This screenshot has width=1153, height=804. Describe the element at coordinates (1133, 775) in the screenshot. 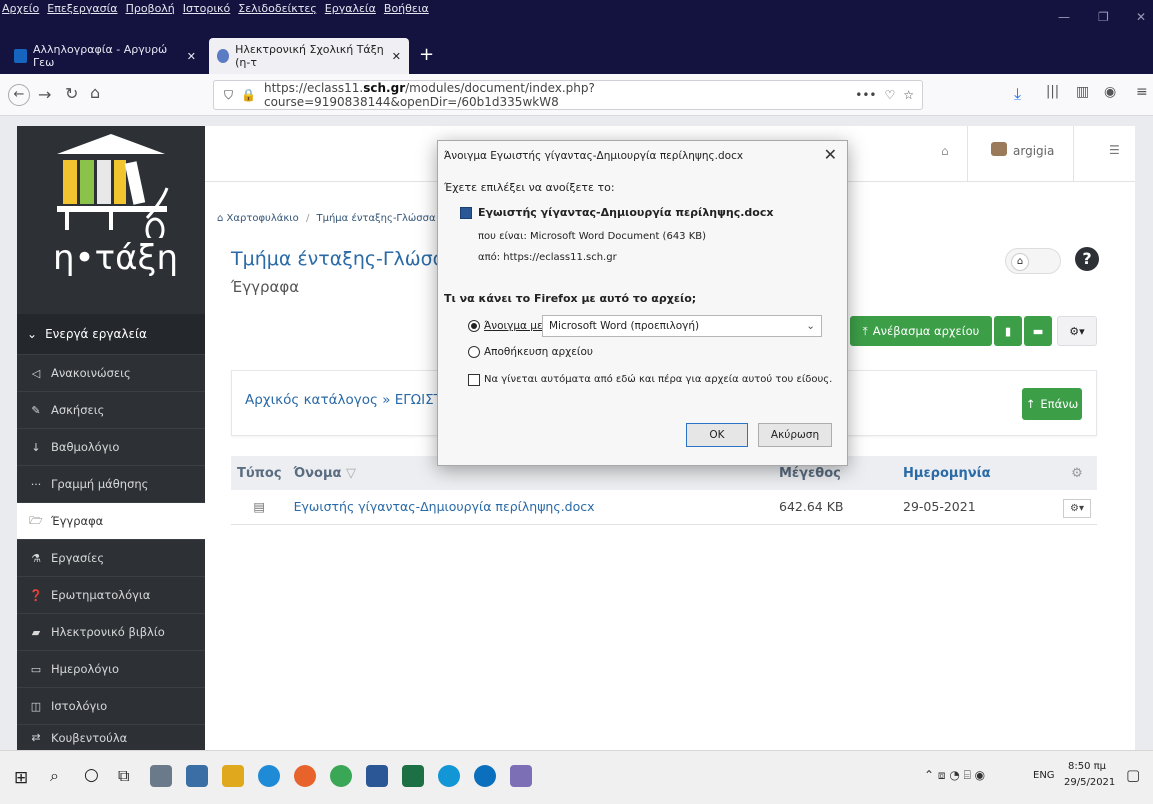

I see `notifications-icon: ▢` at that location.